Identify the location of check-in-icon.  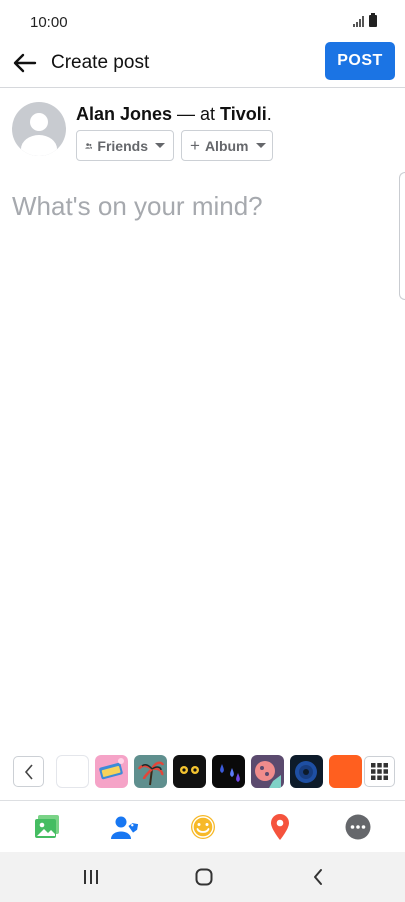
(280, 827).